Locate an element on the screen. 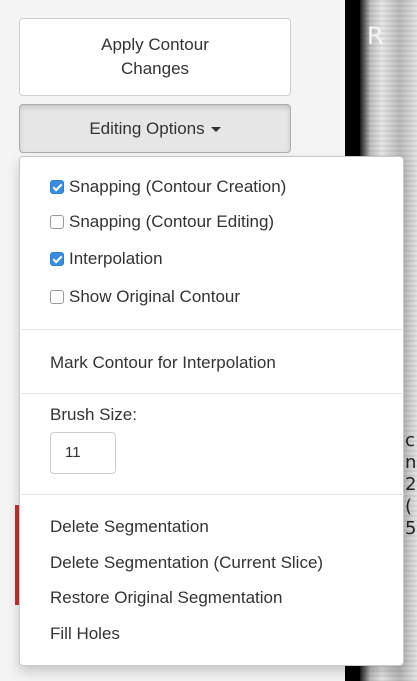  interpolation-option: Interpolation is located at coordinates (106, 259).